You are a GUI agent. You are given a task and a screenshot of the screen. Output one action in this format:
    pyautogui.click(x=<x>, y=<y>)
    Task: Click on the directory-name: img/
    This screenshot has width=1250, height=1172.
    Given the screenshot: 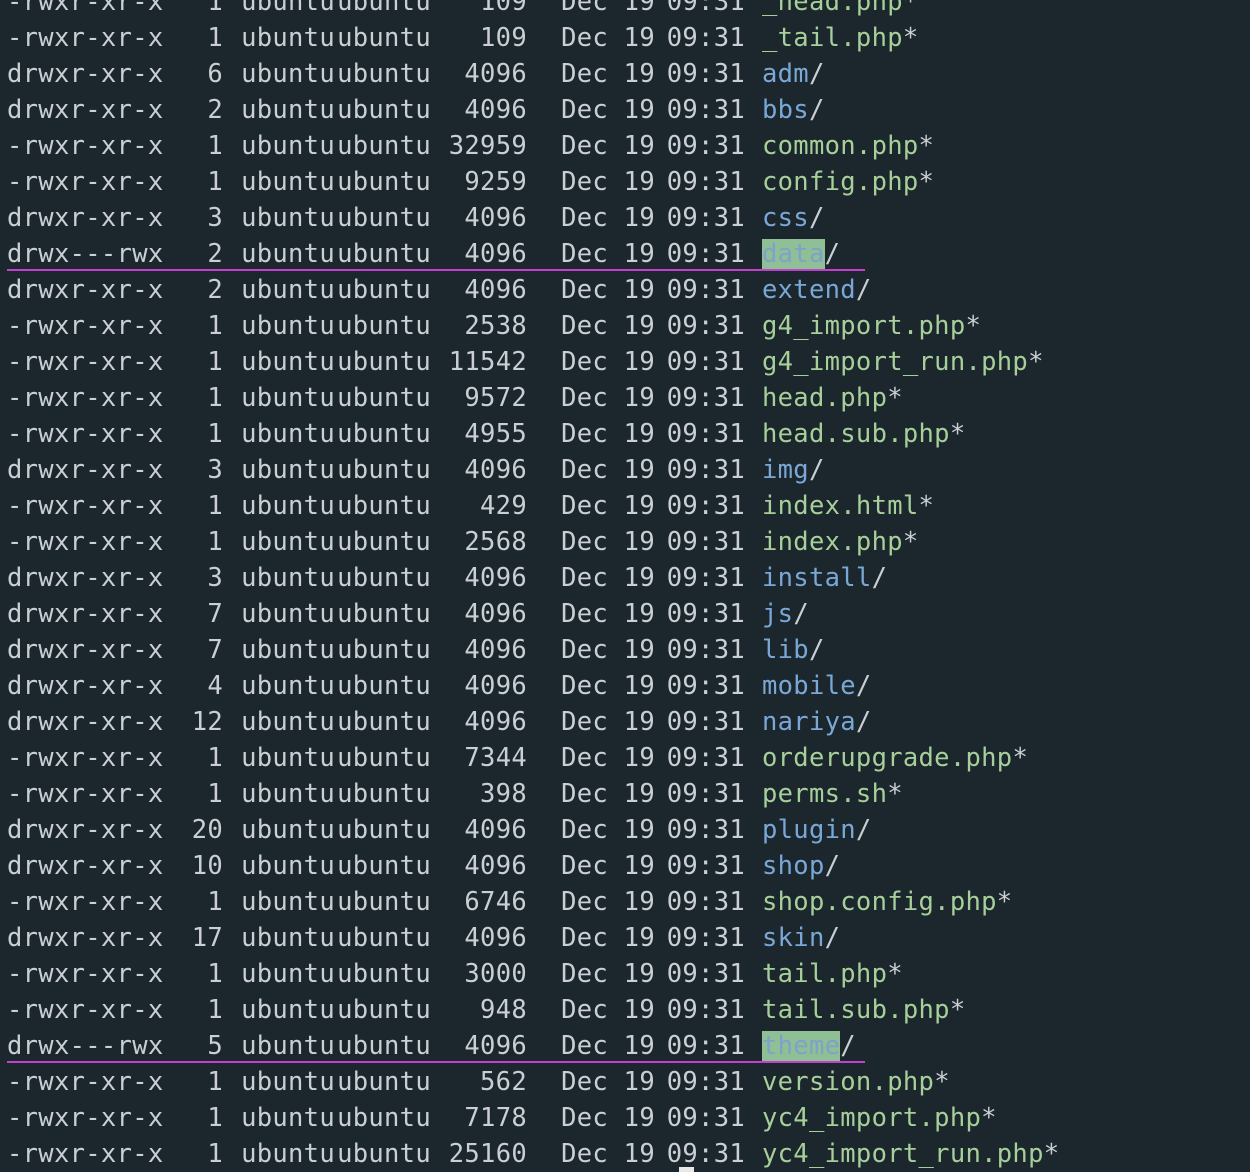 What is the action you would take?
    pyautogui.click(x=793, y=470)
    